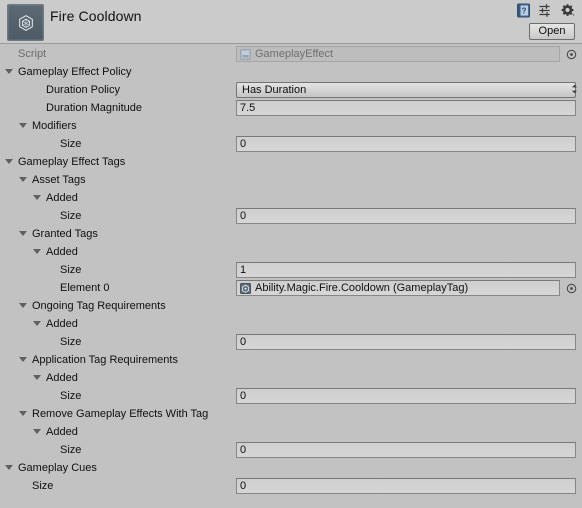  What do you see at coordinates (71, 144) in the screenshot?
I see `property-label-modifiers-size: Size` at bounding box center [71, 144].